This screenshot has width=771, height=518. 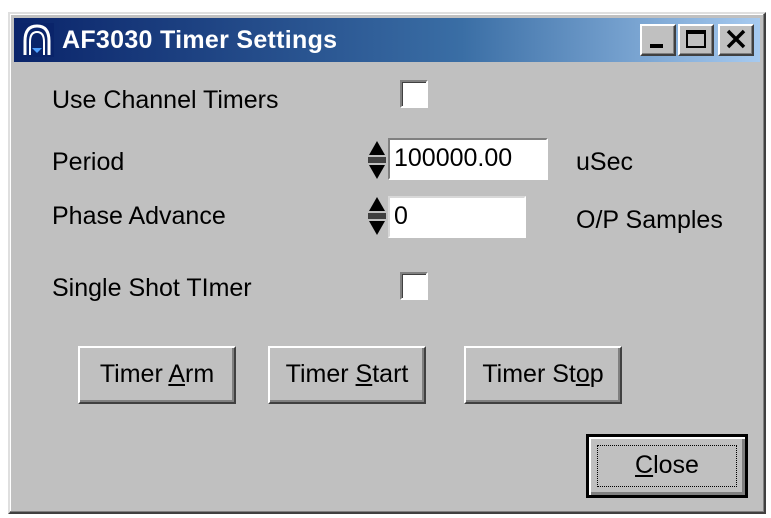 I want to click on phase-advance-input: 0, so click(x=457, y=217).